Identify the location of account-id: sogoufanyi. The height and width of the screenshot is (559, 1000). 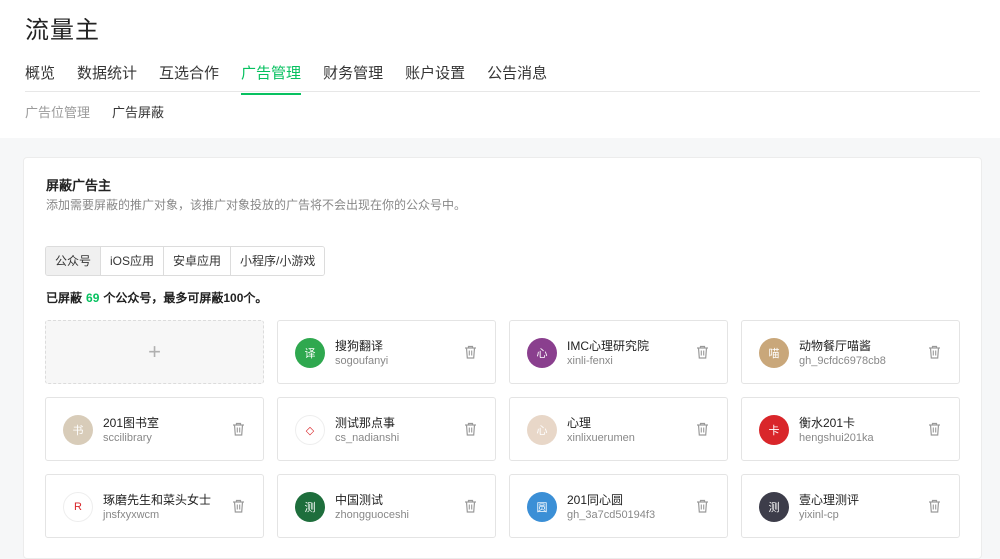
(362, 361).